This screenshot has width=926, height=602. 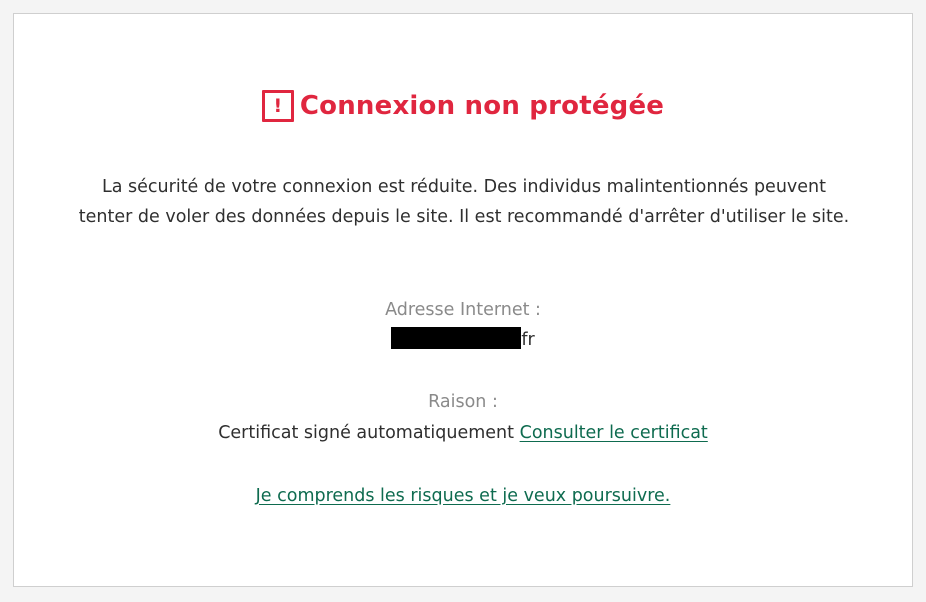 I want to click on address-value: fr, so click(x=463, y=340).